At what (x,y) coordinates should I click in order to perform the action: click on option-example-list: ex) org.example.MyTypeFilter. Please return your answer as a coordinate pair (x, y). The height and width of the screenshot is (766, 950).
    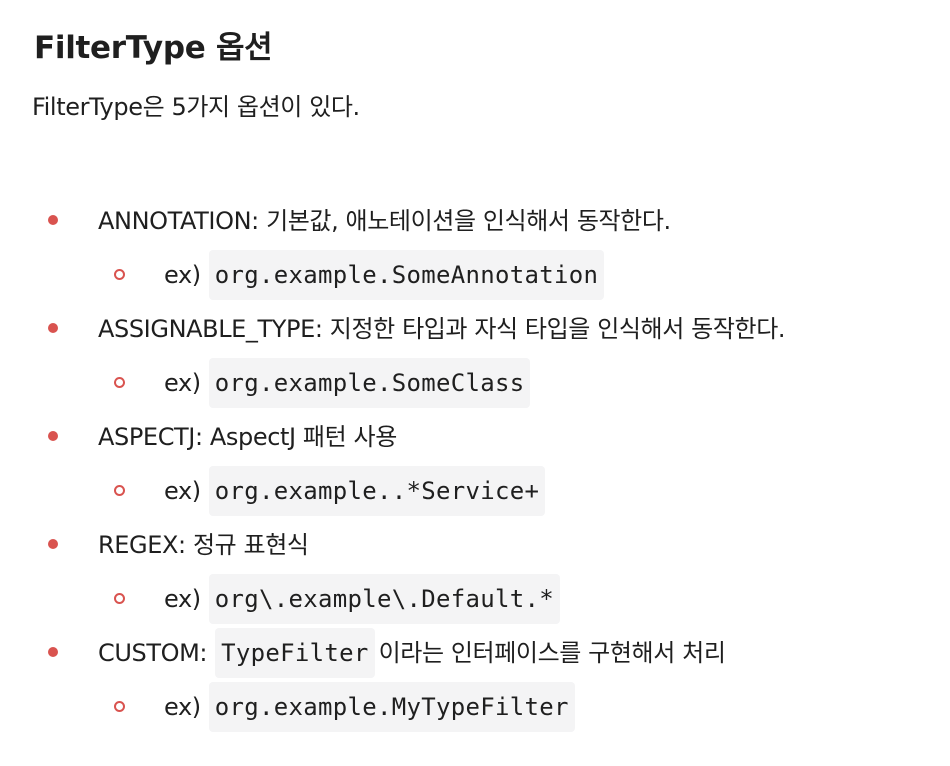
    Looking at the image, I should click on (509, 707).